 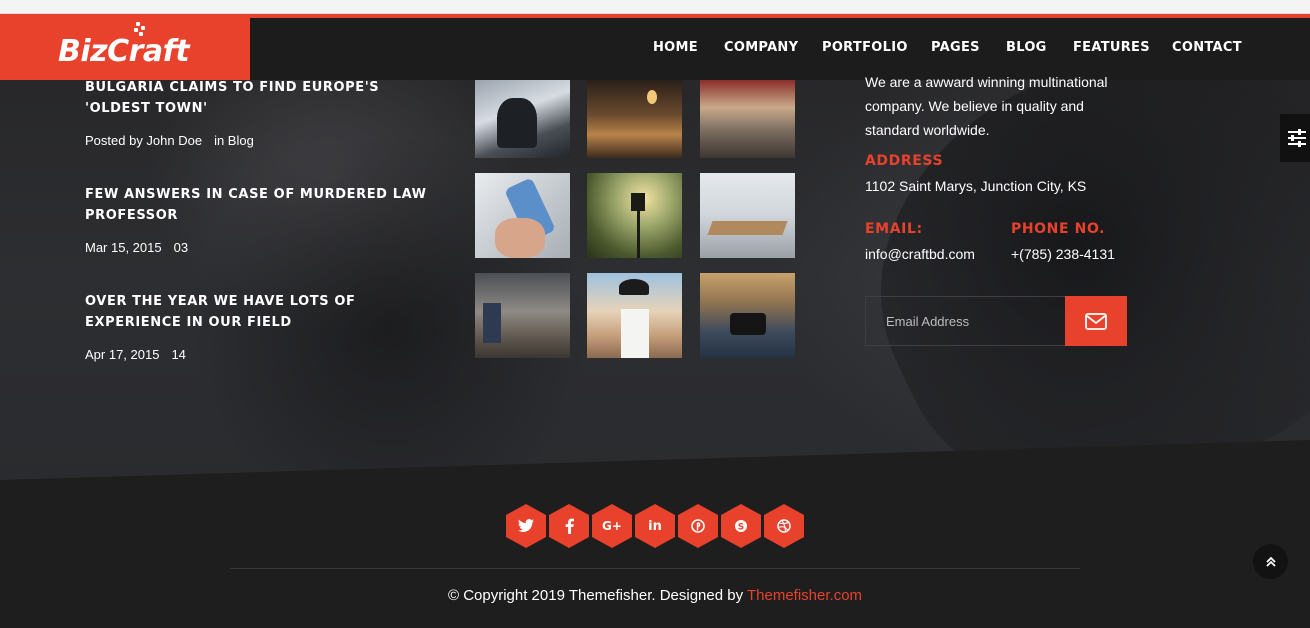 What do you see at coordinates (1058, 229) in the screenshot?
I see `phone-label: PHONE NO.` at bounding box center [1058, 229].